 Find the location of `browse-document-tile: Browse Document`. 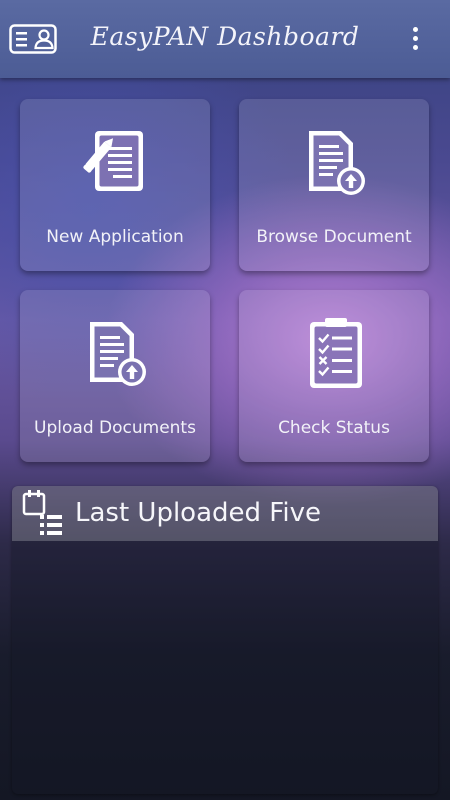

browse-document-tile: Browse Document is located at coordinates (334, 185).